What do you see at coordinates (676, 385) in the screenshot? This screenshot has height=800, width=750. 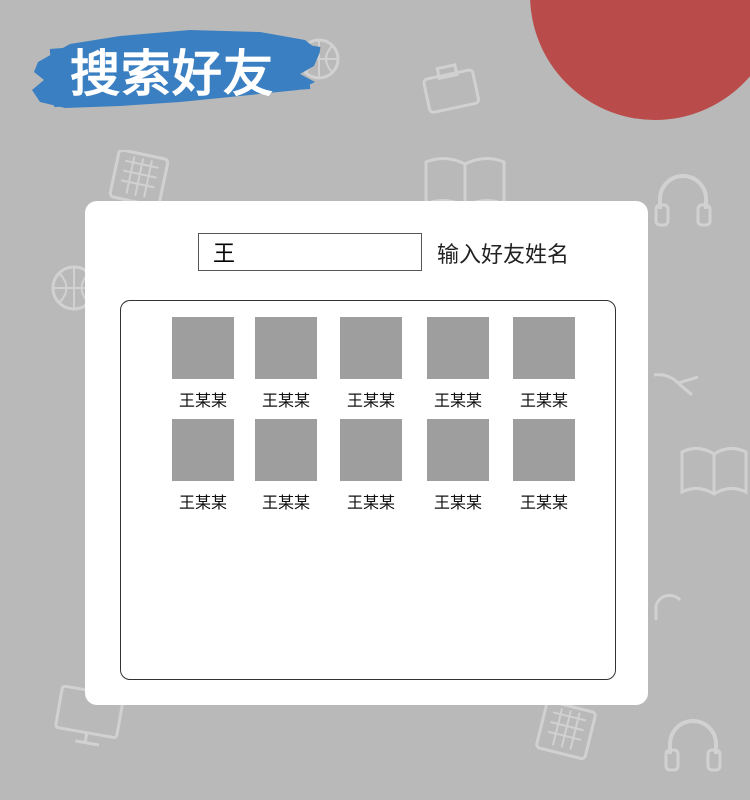 I see `person-icon` at bounding box center [676, 385].